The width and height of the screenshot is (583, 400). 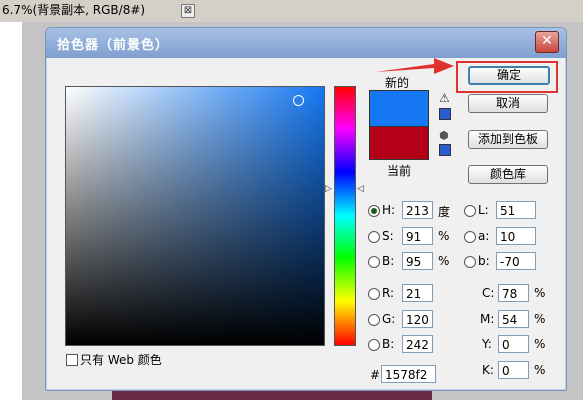 What do you see at coordinates (444, 236) in the screenshot?
I see `saturation-unit: %` at bounding box center [444, 236].